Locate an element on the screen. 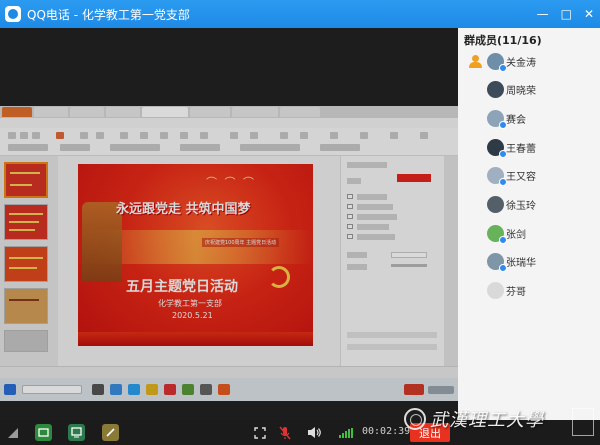 Image resolution: width=600 pixels, height=445 pixels. network-icon is located at coordinates (13, 432).